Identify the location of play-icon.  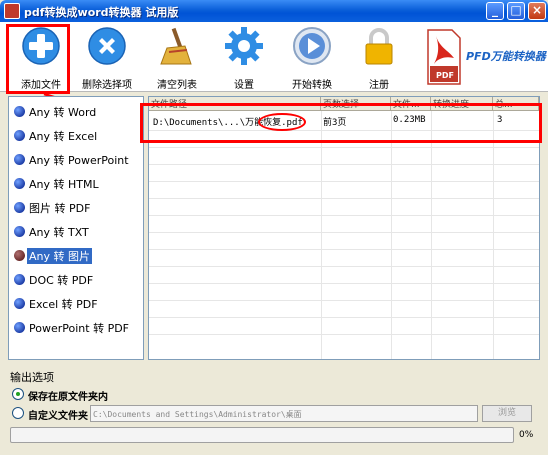
(312, 46).